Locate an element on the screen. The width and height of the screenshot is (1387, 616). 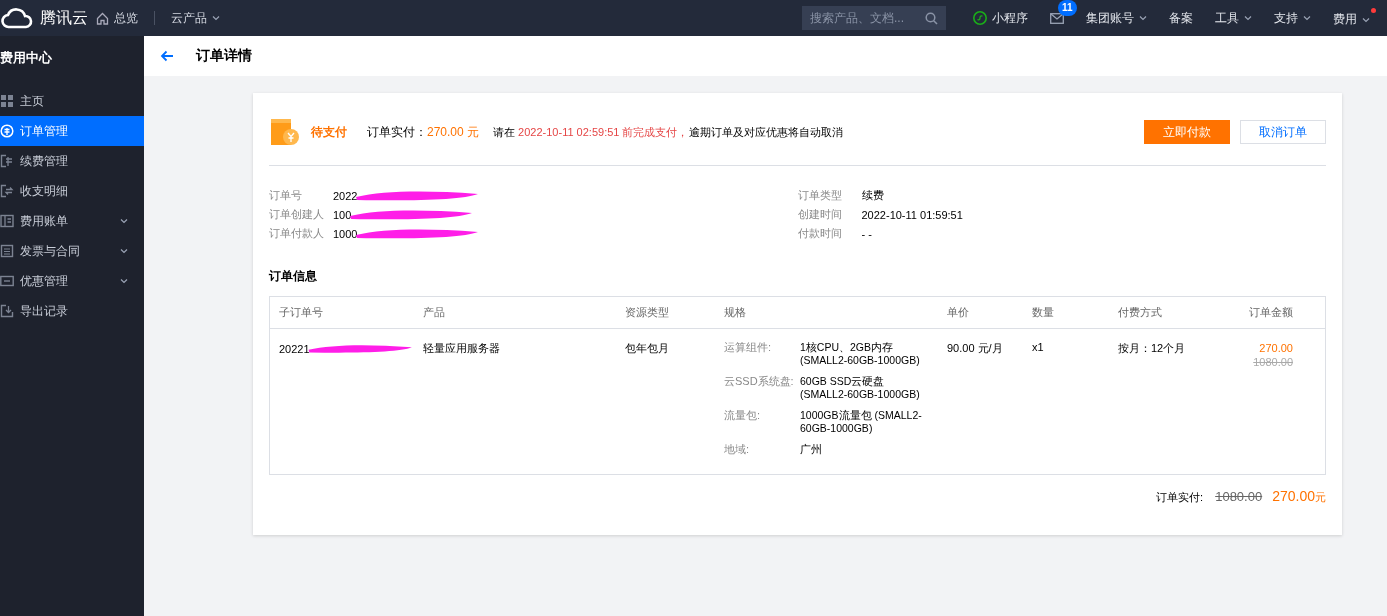
amount-value: 270.00 元 is located at coordinates (453, 132).